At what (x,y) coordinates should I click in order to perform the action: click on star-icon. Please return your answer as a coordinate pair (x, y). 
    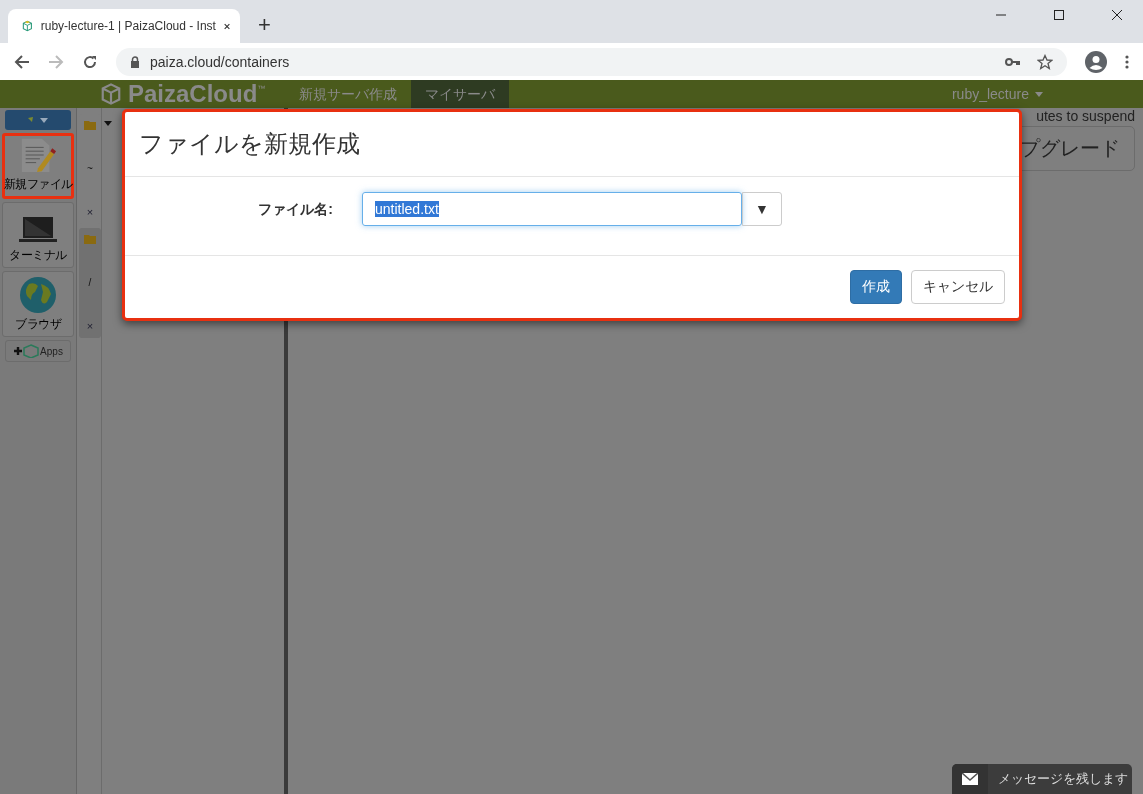
    Looking at the image, I should click on (1045, 61).